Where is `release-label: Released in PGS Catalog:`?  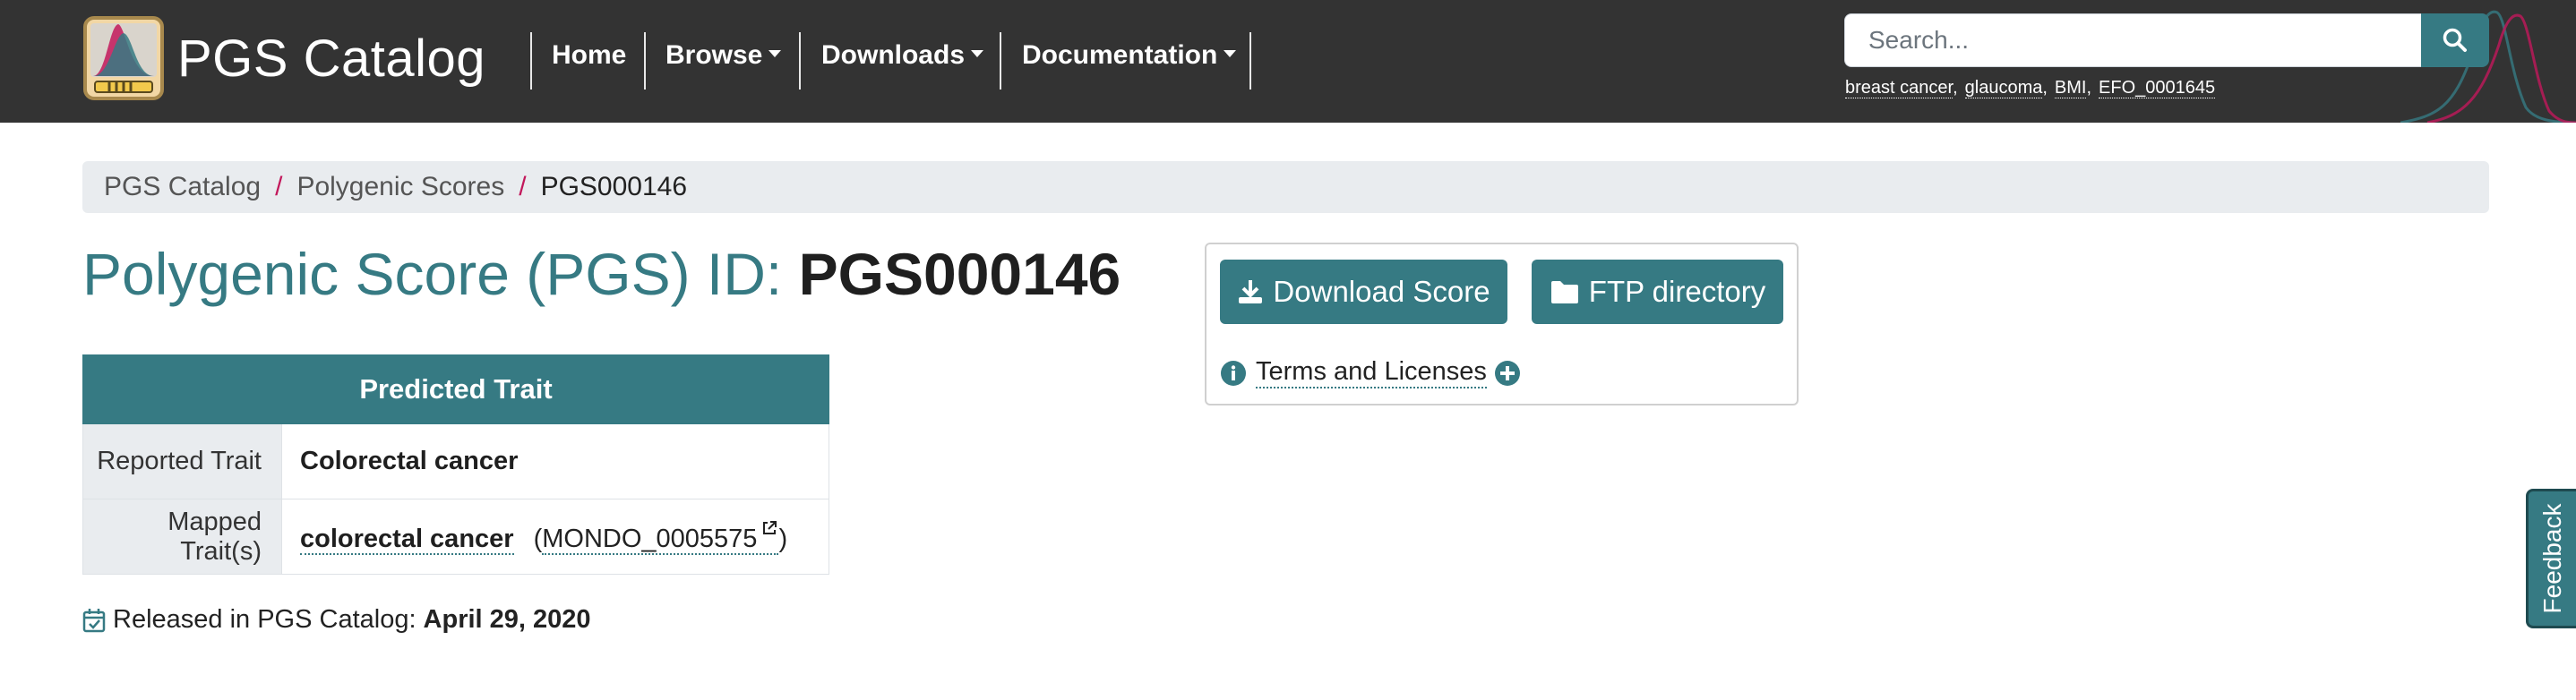
release-label: Released in PGS Catalog: is located at coordinates (264, 619).